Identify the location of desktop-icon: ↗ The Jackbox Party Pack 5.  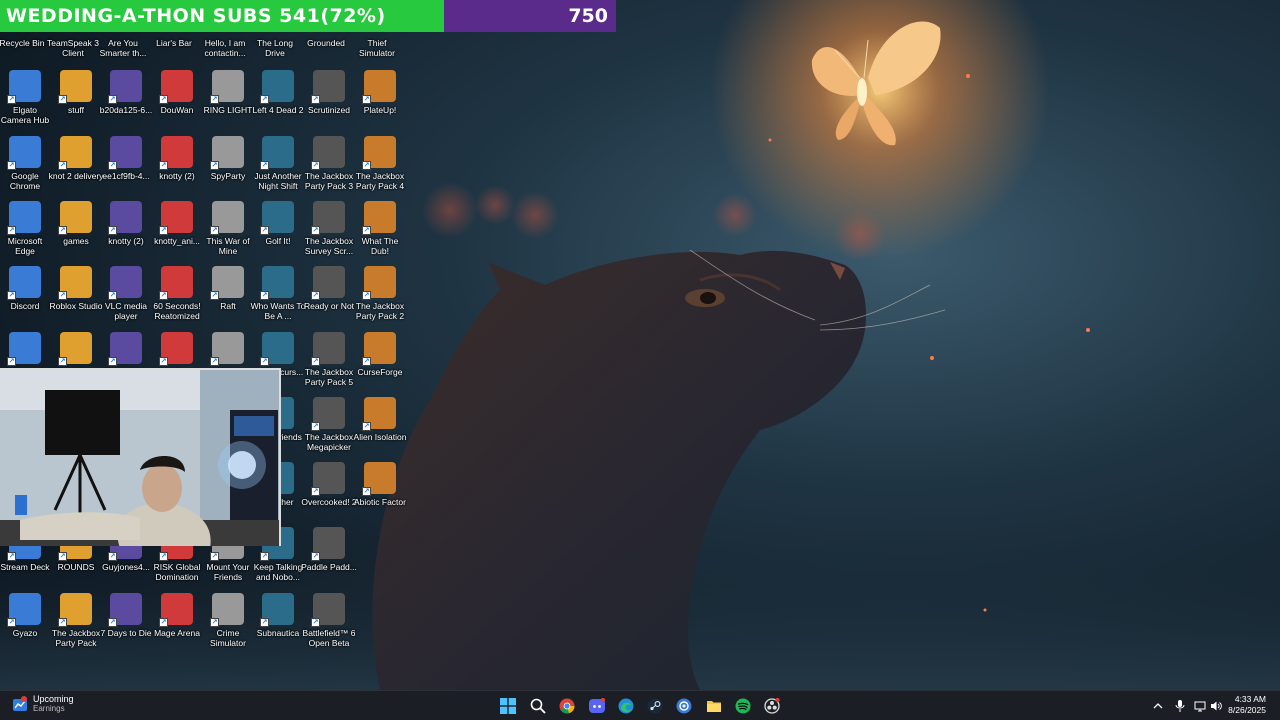
(329, 364).